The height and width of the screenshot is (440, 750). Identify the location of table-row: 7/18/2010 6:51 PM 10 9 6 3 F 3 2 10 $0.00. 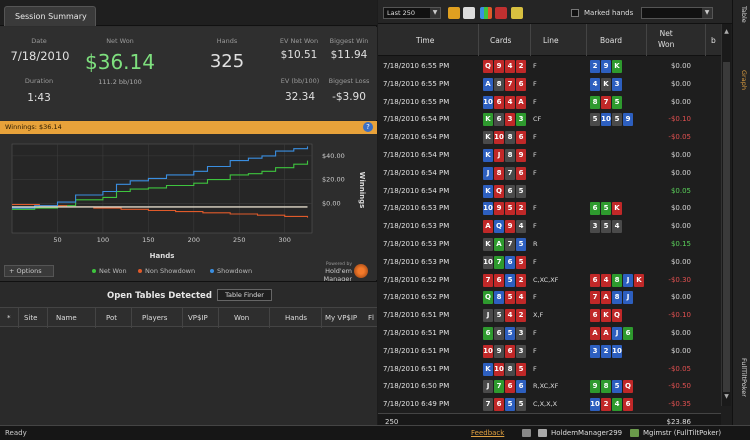
(549, 351).